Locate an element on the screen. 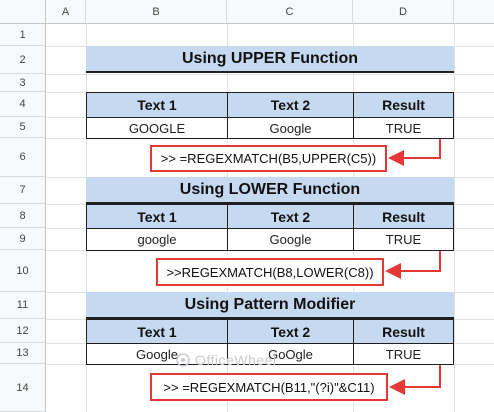 Image resolution: width=494 pixels, height=412 pixels. arrow-upper is located at coordinates (414, 152).